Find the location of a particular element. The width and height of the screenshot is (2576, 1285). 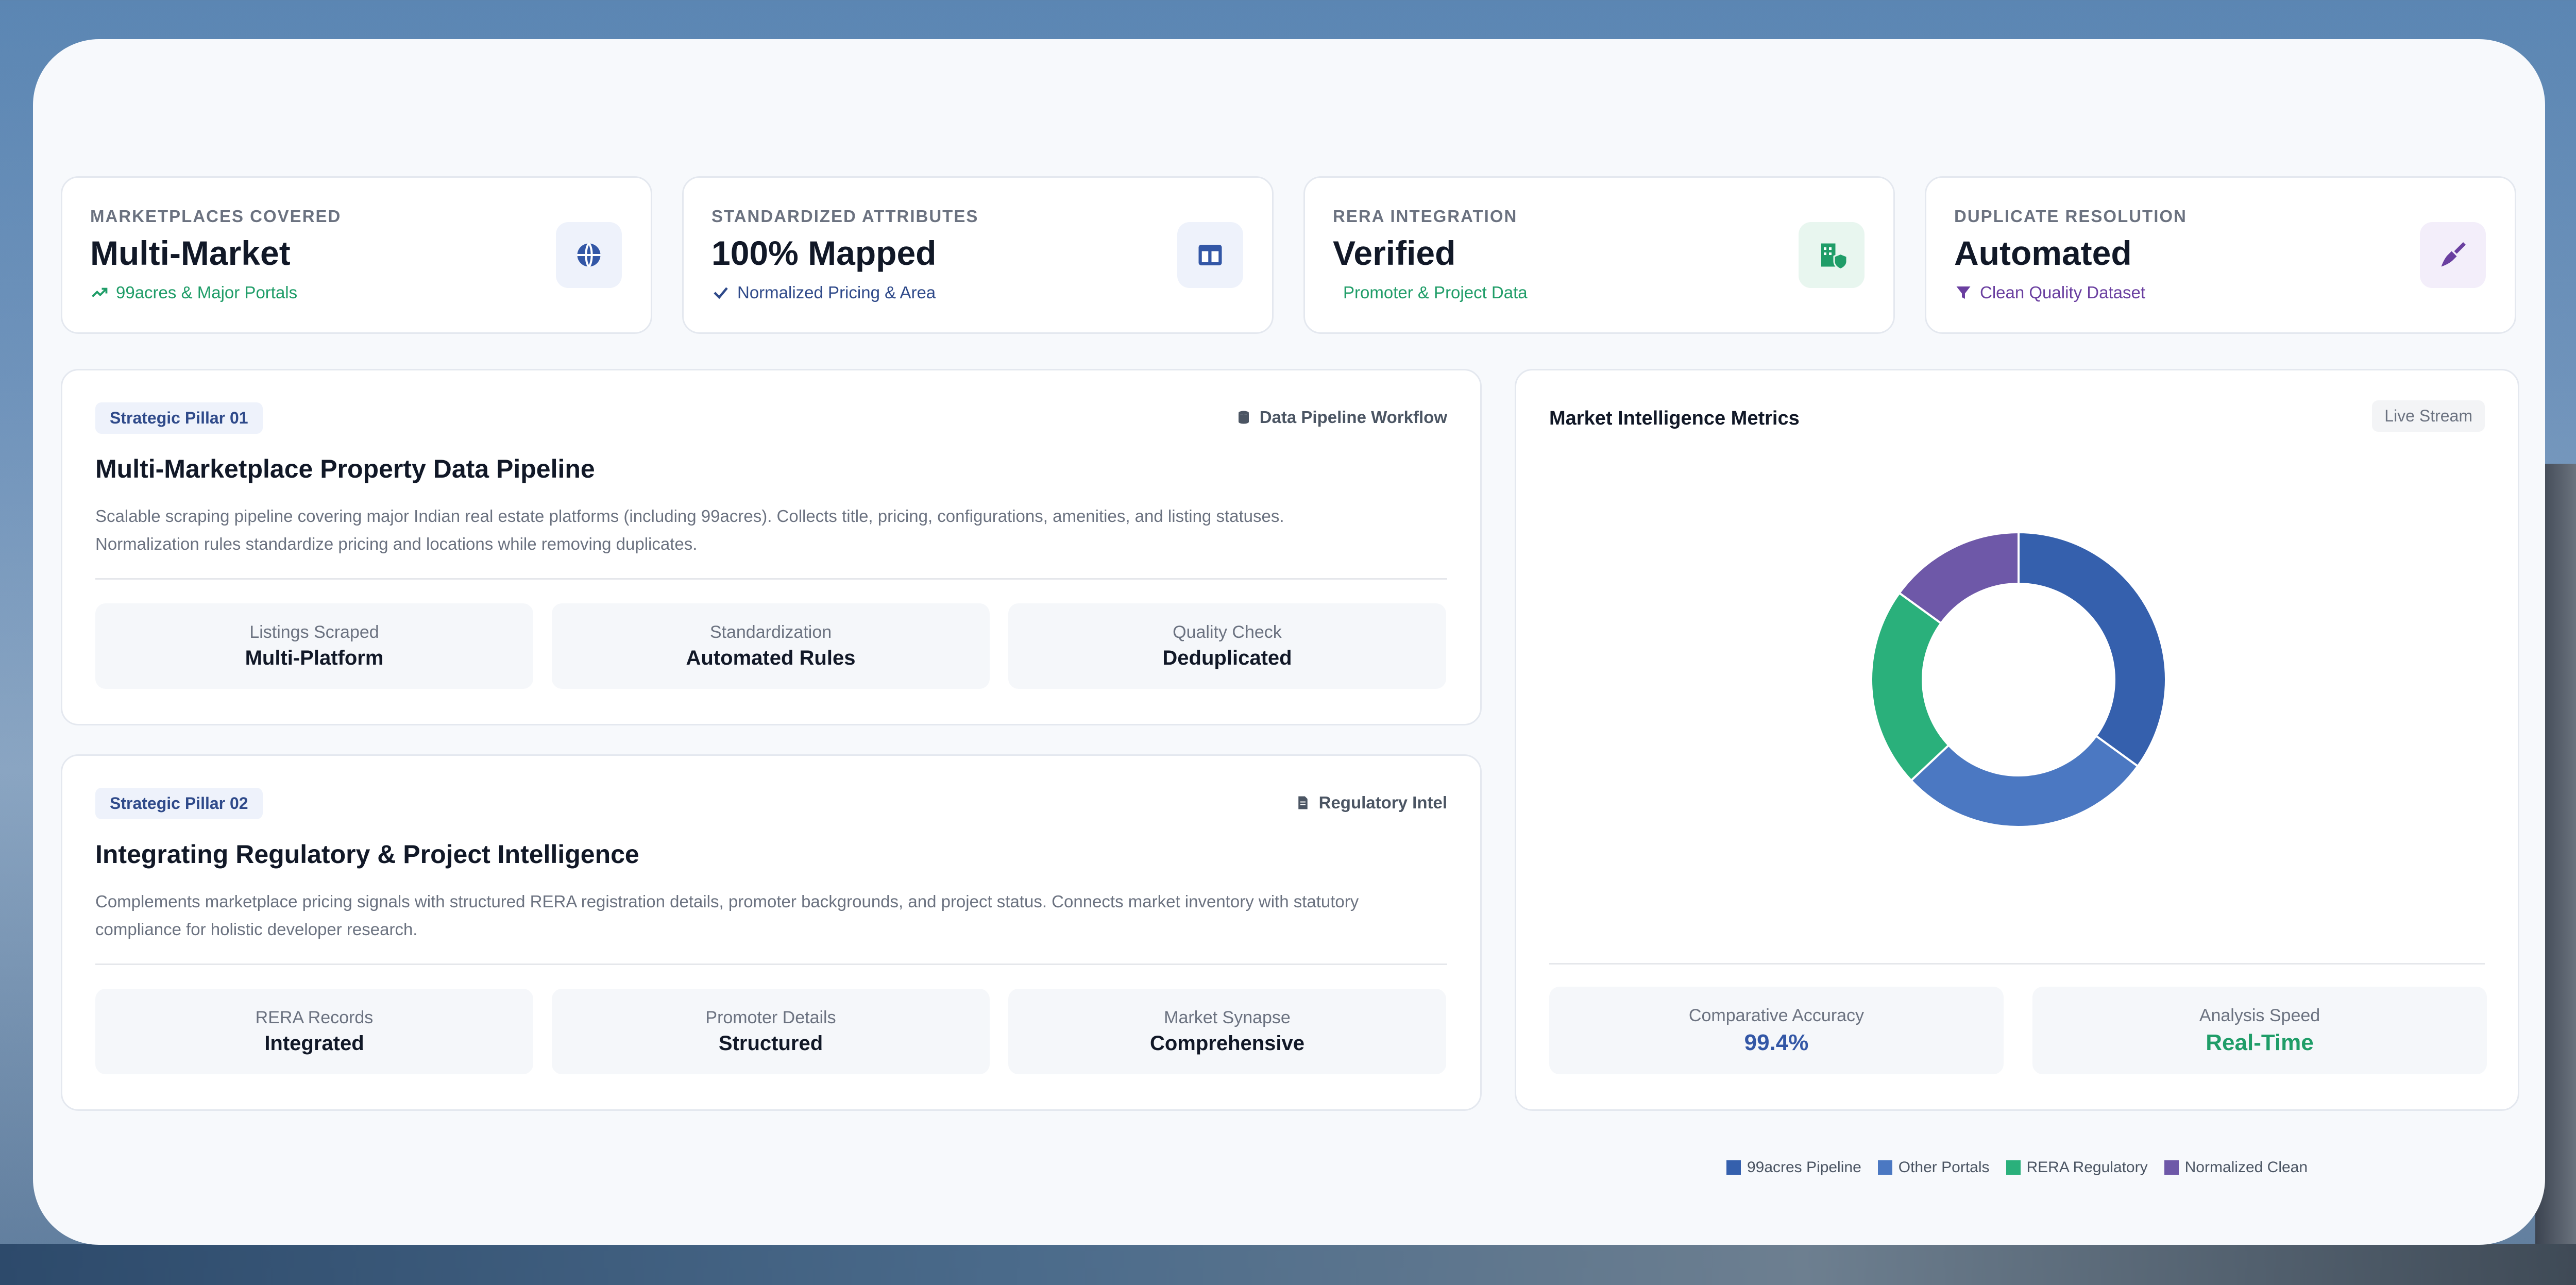

stat-subtext: Normalized Pricing & Area is located at coordinates (823, 292).